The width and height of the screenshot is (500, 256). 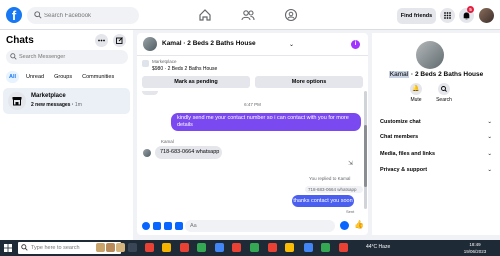 What do you see at coordinates (205, 15) in the screenshot?
I see `home-icon` at bounding box center [205, 15].